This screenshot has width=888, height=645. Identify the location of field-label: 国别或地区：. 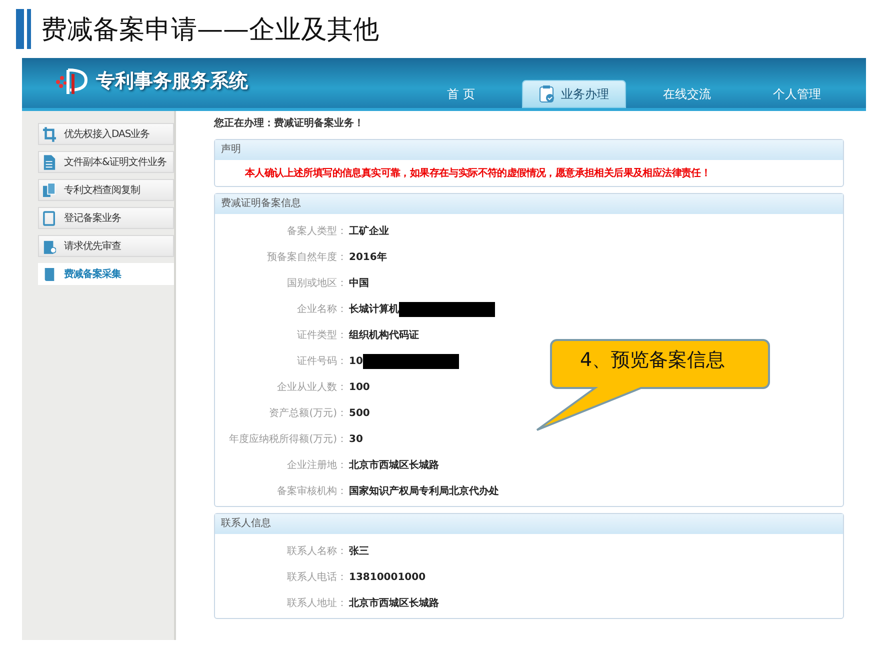
(316, 283).